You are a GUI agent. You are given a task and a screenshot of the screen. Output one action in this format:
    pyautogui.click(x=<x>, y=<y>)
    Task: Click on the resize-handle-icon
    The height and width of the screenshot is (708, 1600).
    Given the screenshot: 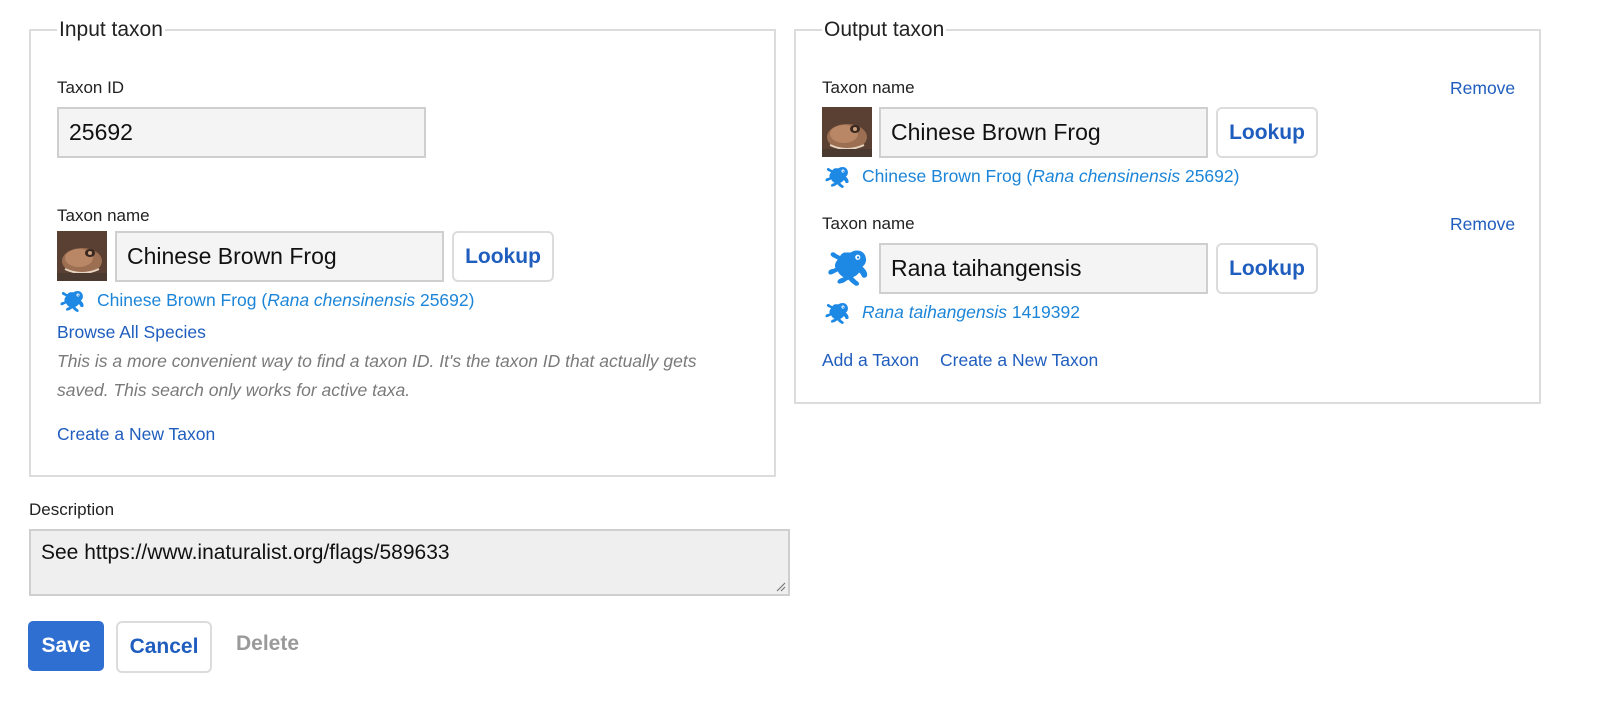 What is the action you would take?
    pyautogui.click(x=780, y=586)
    